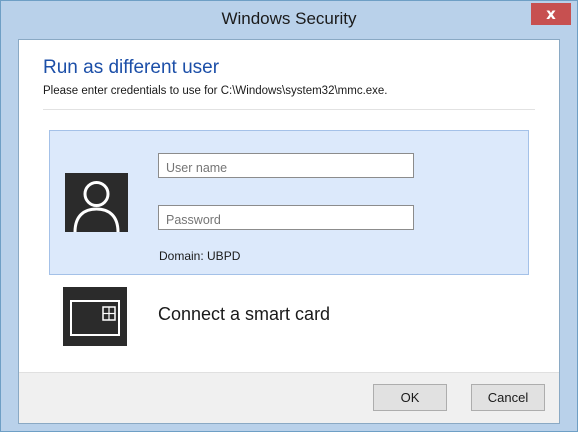  Describe the element at coordinates (244, 314) in the screenshot. I see `smart-card-option: Connect a smart card` at that location.